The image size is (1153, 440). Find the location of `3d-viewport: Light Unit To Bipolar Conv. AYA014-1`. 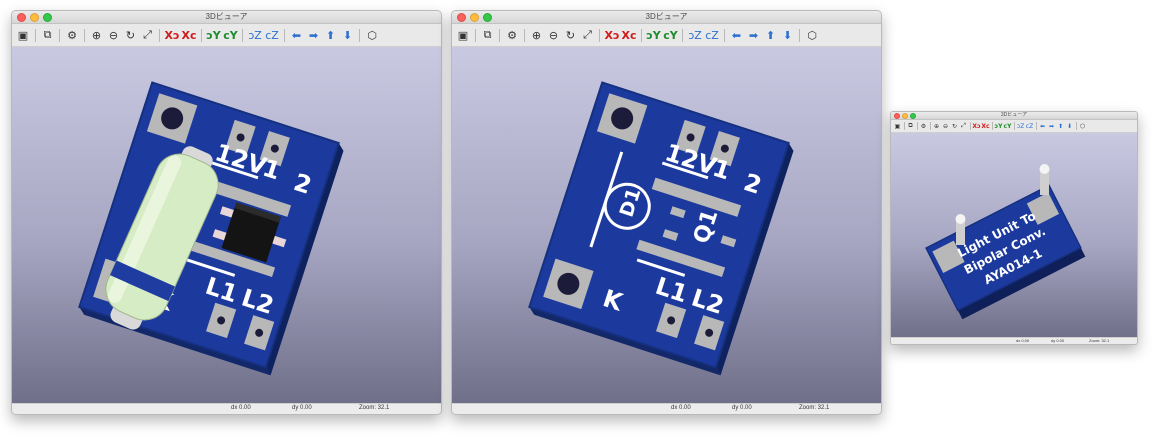

3d-viewport: Light Unit To Bipolar Conv. AYA014-1 is located at coordinates (1014, 235).